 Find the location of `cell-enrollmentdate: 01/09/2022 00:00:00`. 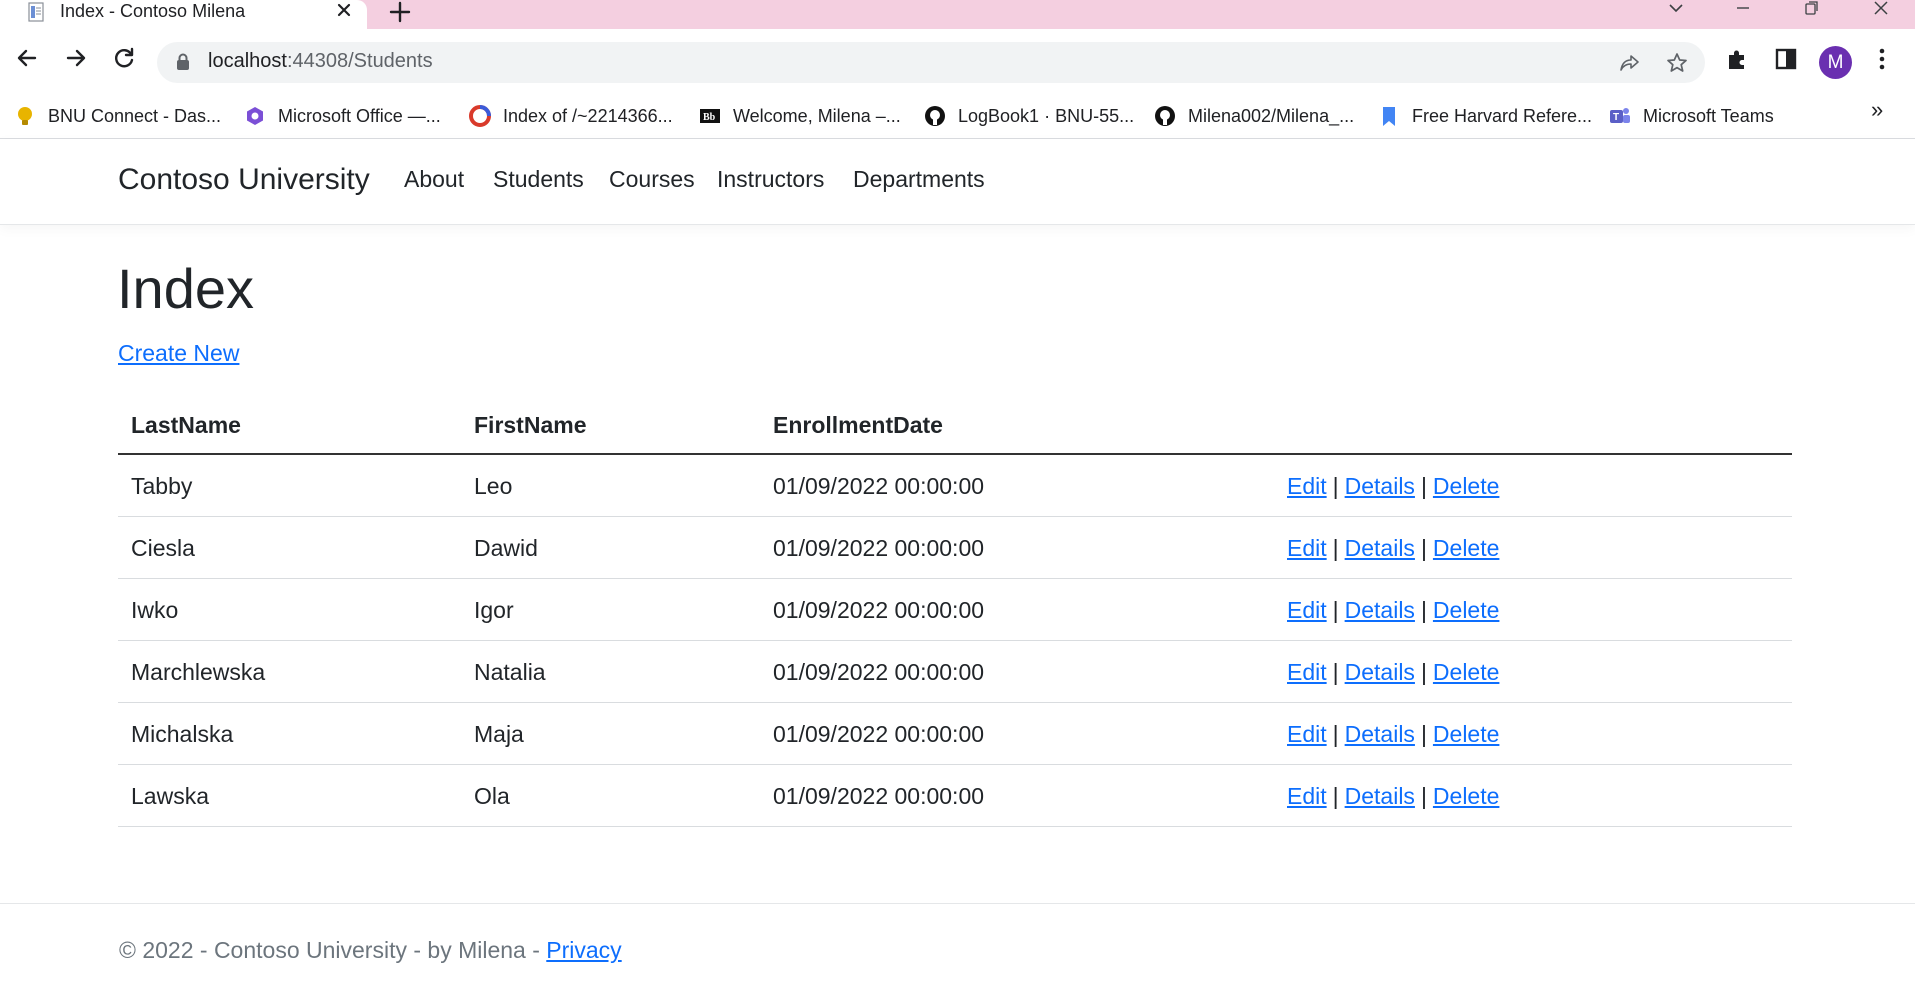

cell-enrollmentdate: 01/09/2022 00:00:00 is located at coordinates (879, 672).